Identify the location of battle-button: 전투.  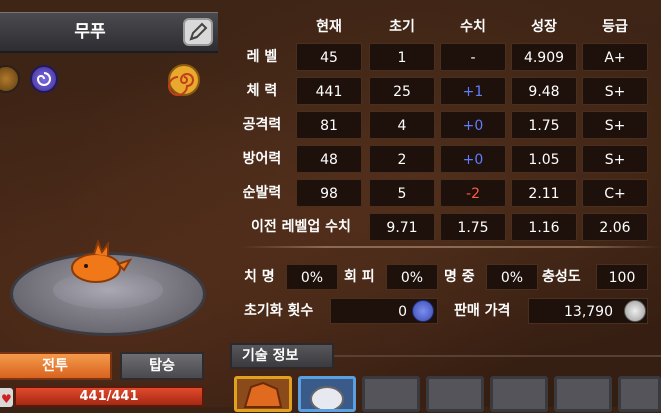
(56, 366).